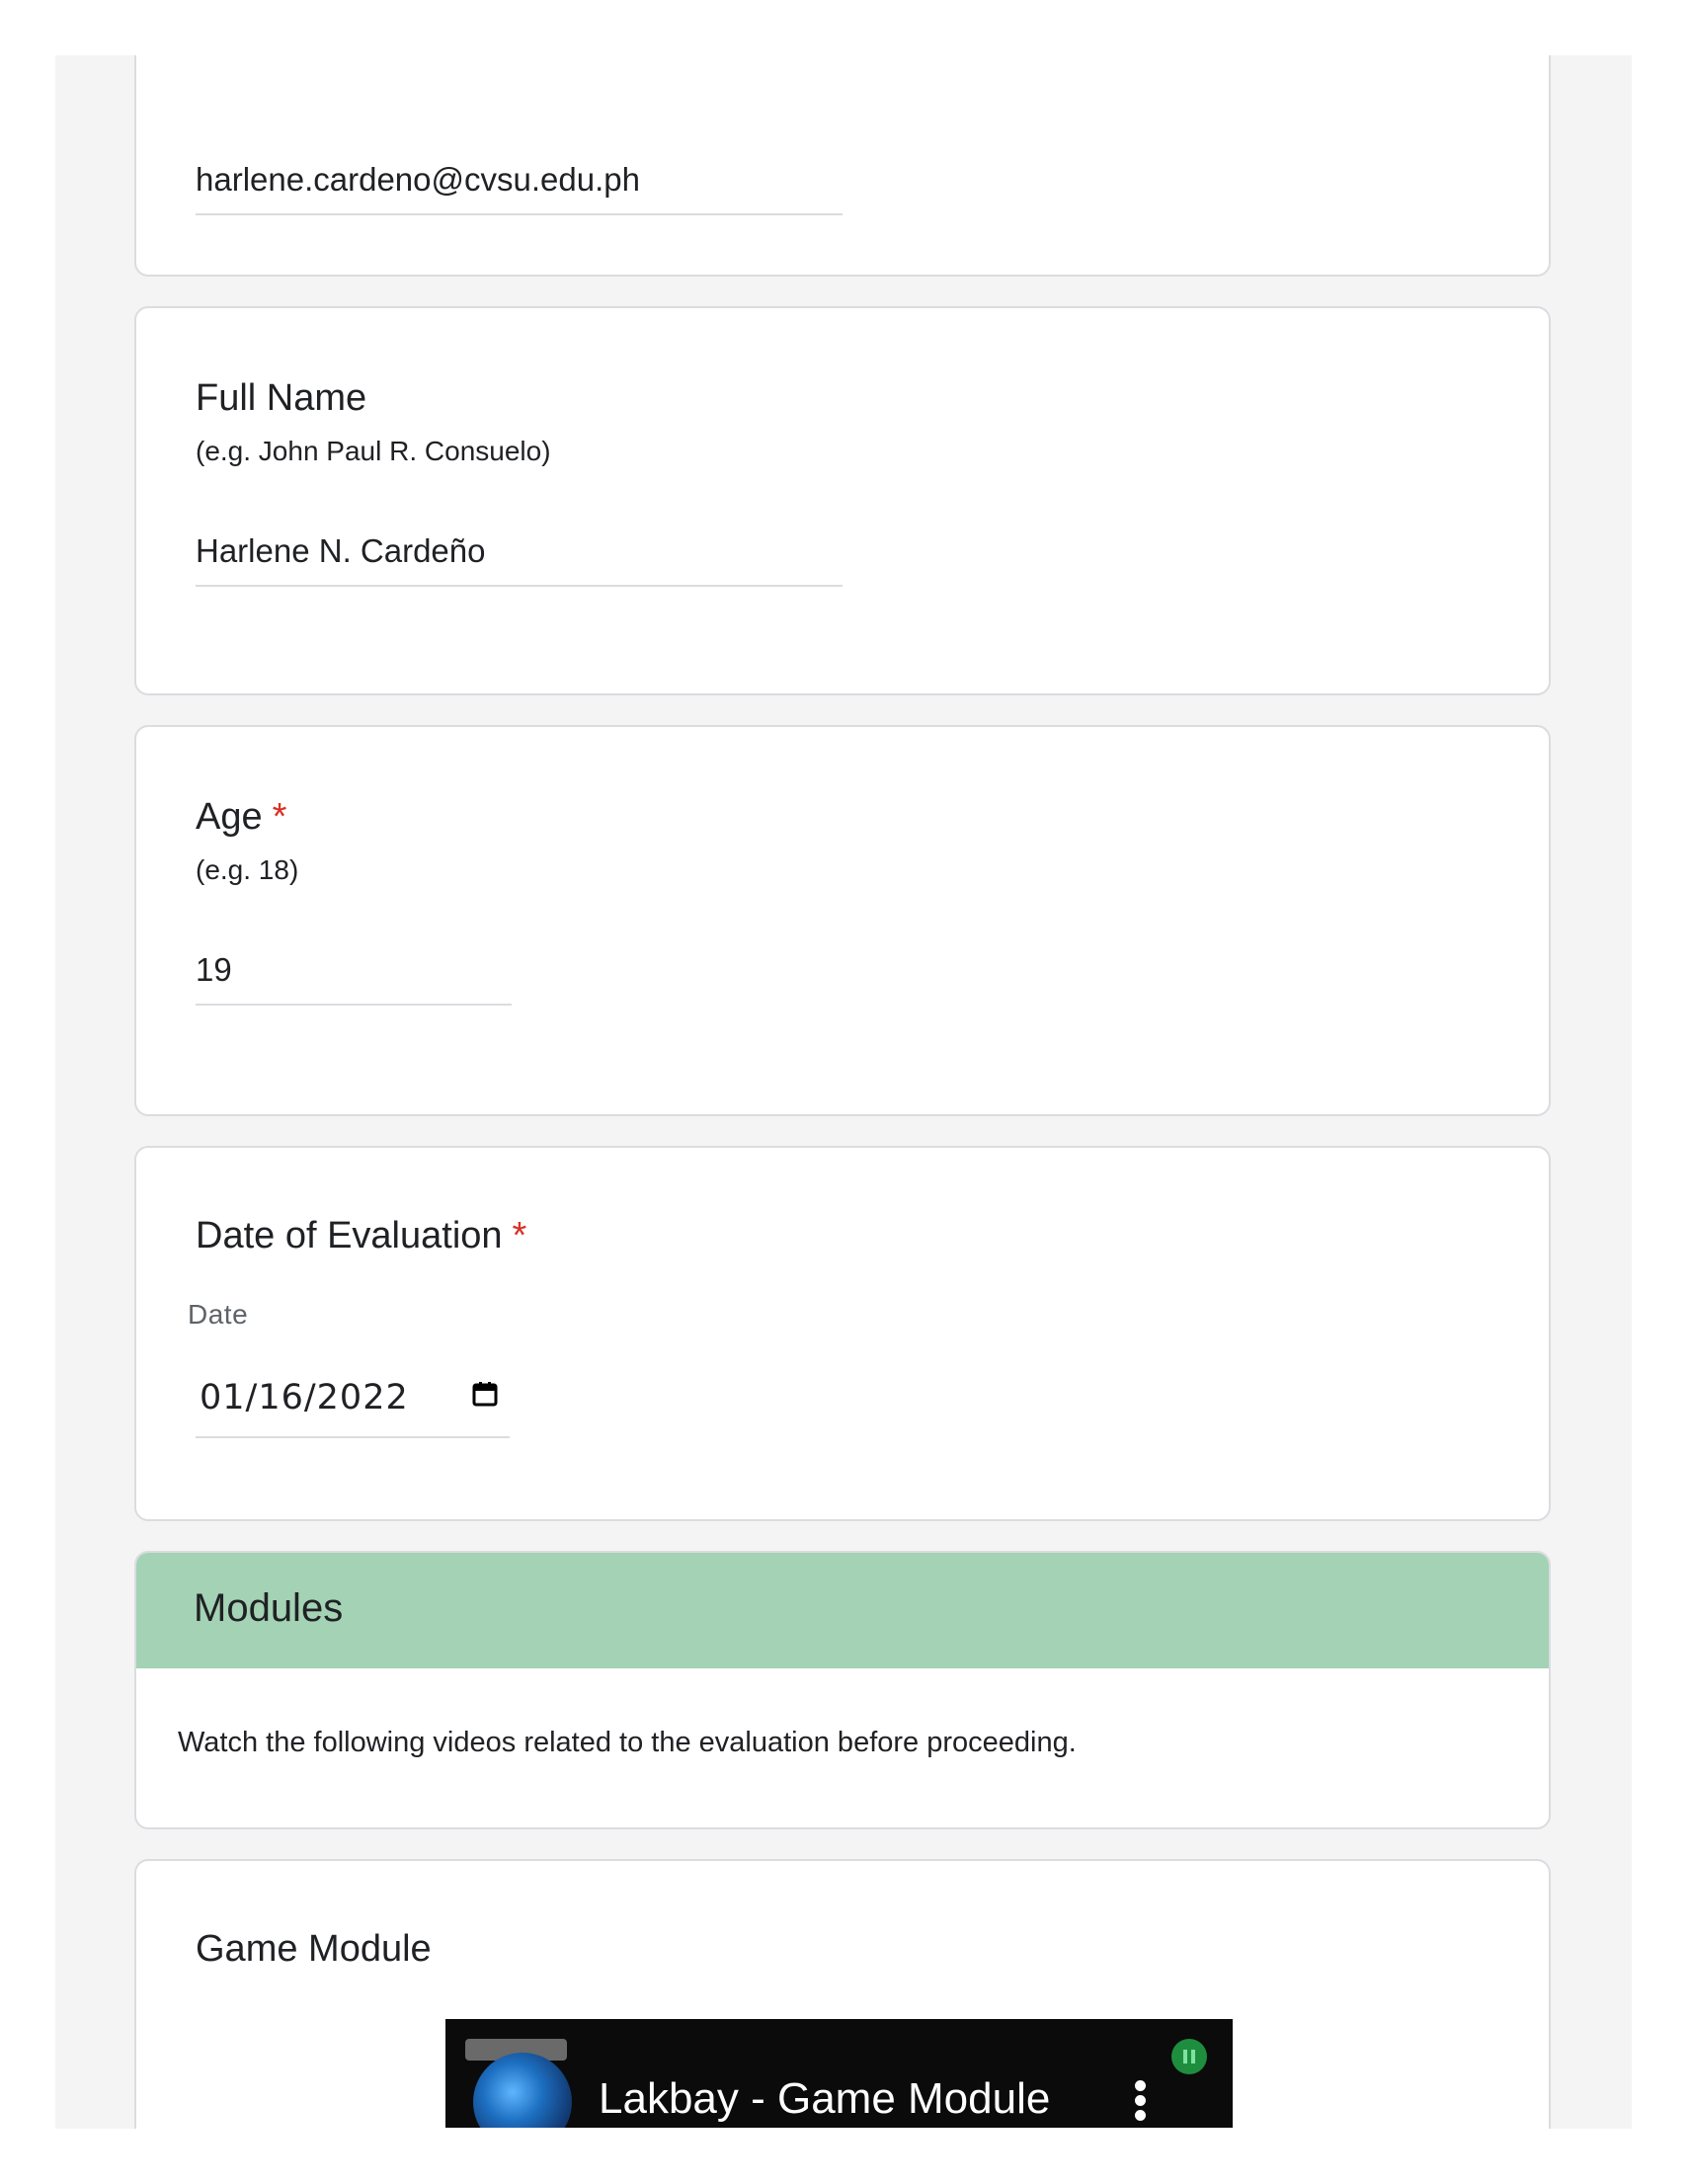  I want to click on date-input: 01/16/2022, so click(304, 1397).